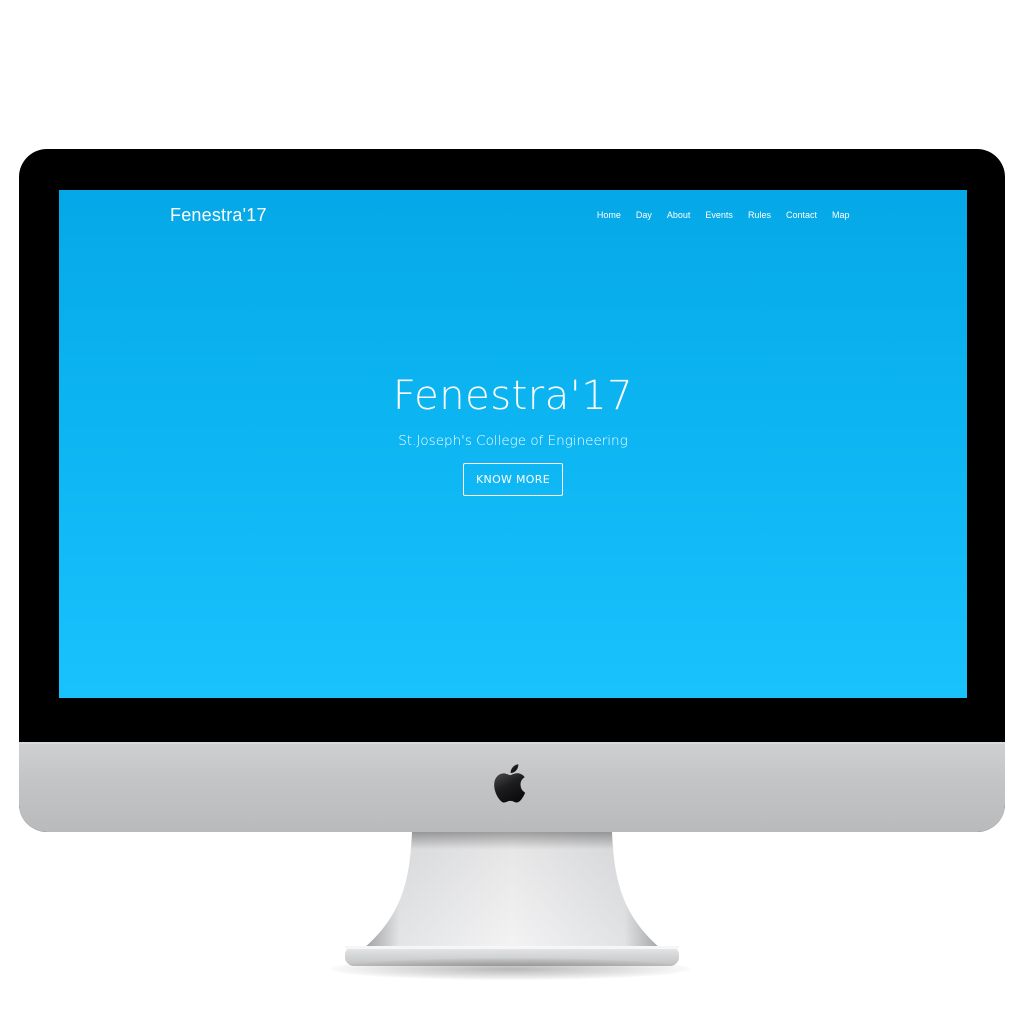  I want to click on nav-link-about: About, so click(678, 215).